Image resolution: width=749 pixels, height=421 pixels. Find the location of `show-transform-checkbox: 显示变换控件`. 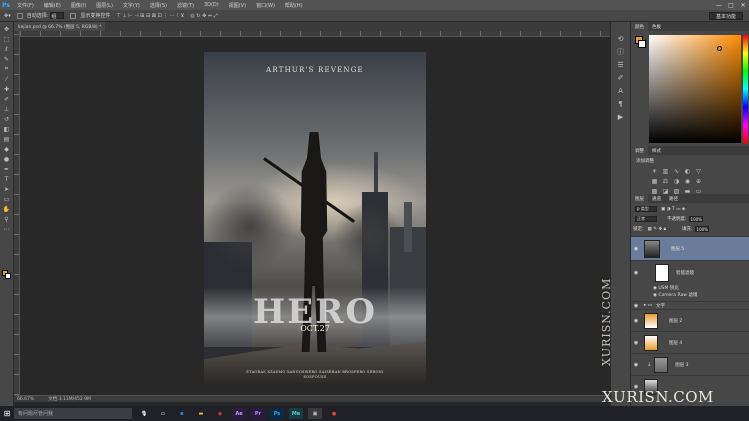

show-transform-checkbox: 显示变换控件 is located at coordinates (90, 15).